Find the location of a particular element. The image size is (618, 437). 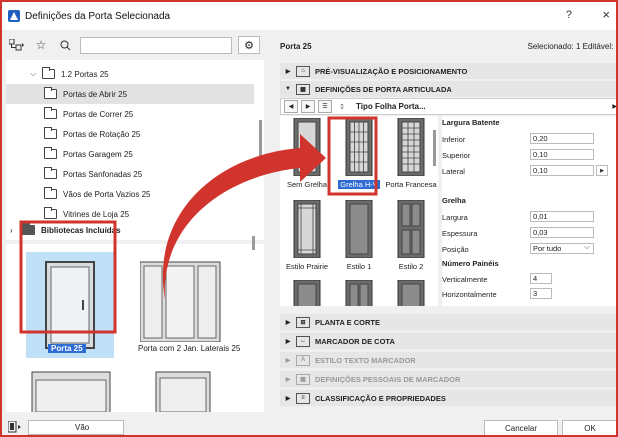

door-type-icon is located at coordinates (14, 427).